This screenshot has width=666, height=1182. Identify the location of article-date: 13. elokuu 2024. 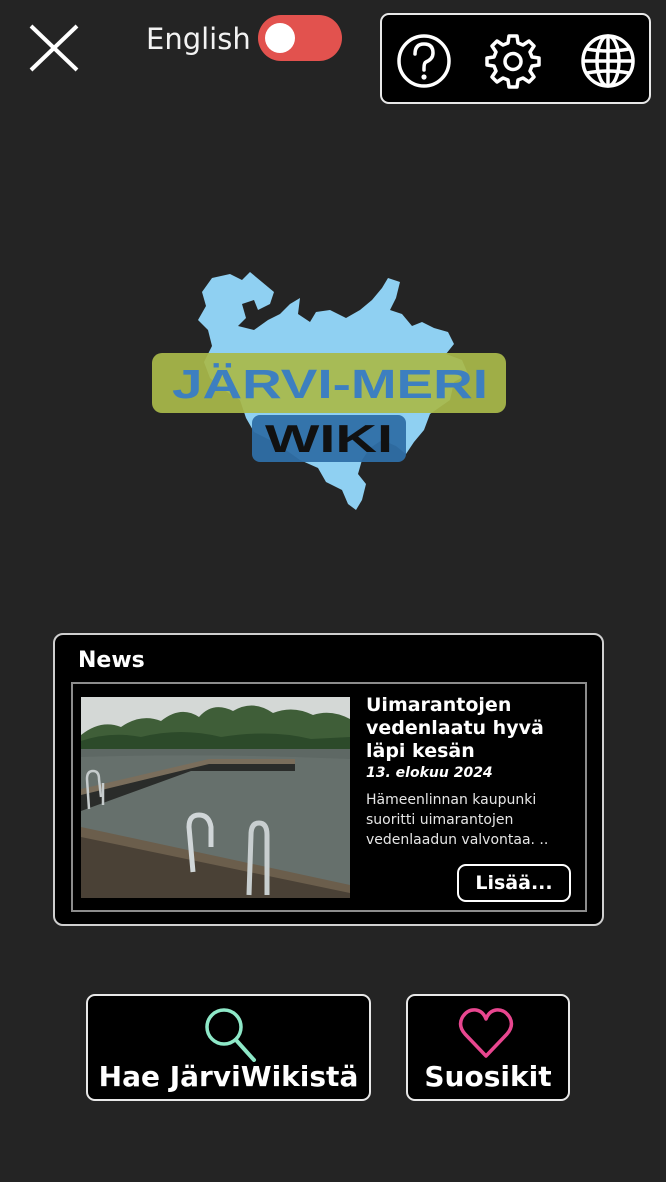
(429, 773).